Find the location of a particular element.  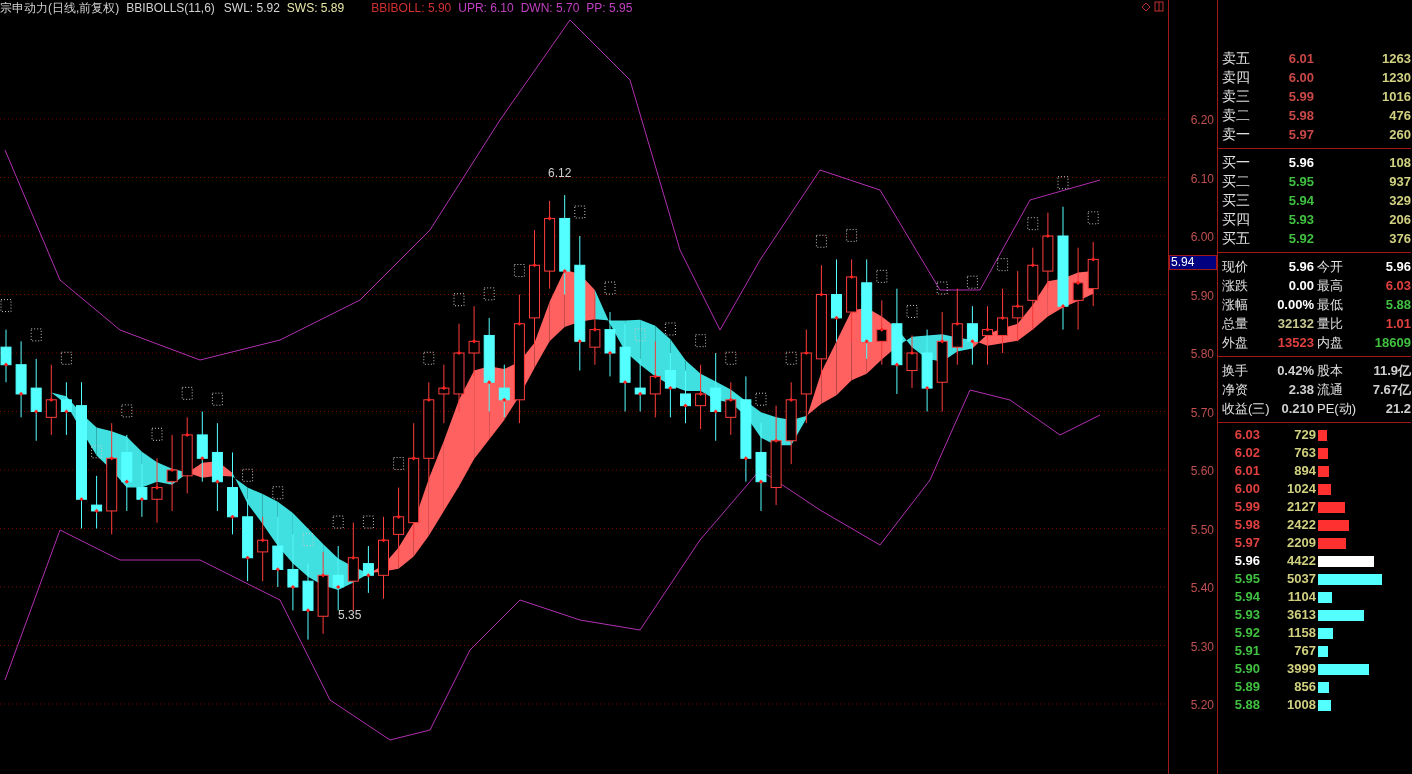

bid-label: 买一 is located at coordinates (1236, 162).